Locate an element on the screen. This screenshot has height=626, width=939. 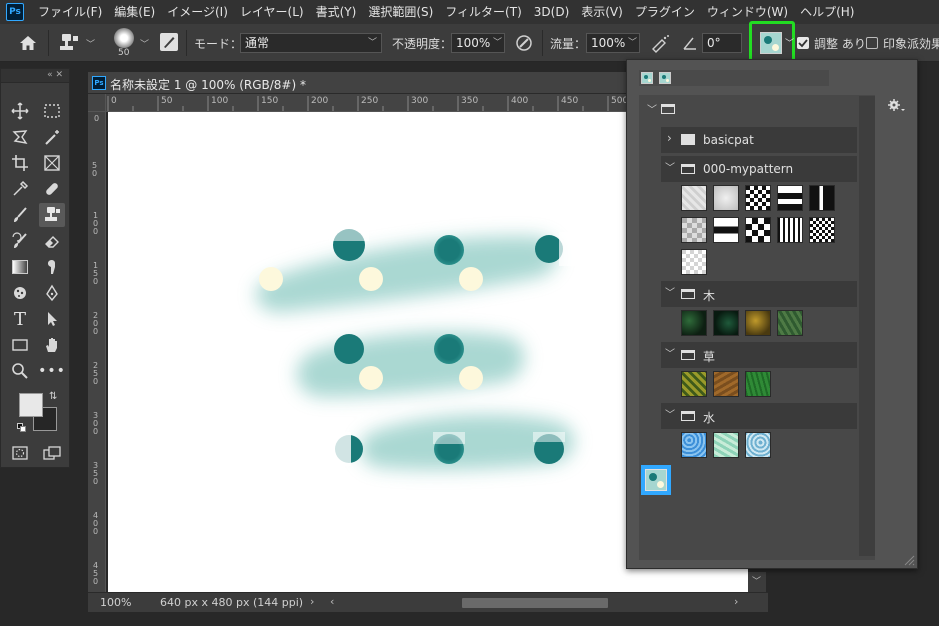
pattern-stamp-tool-icon is located at coordinates (52, 215).